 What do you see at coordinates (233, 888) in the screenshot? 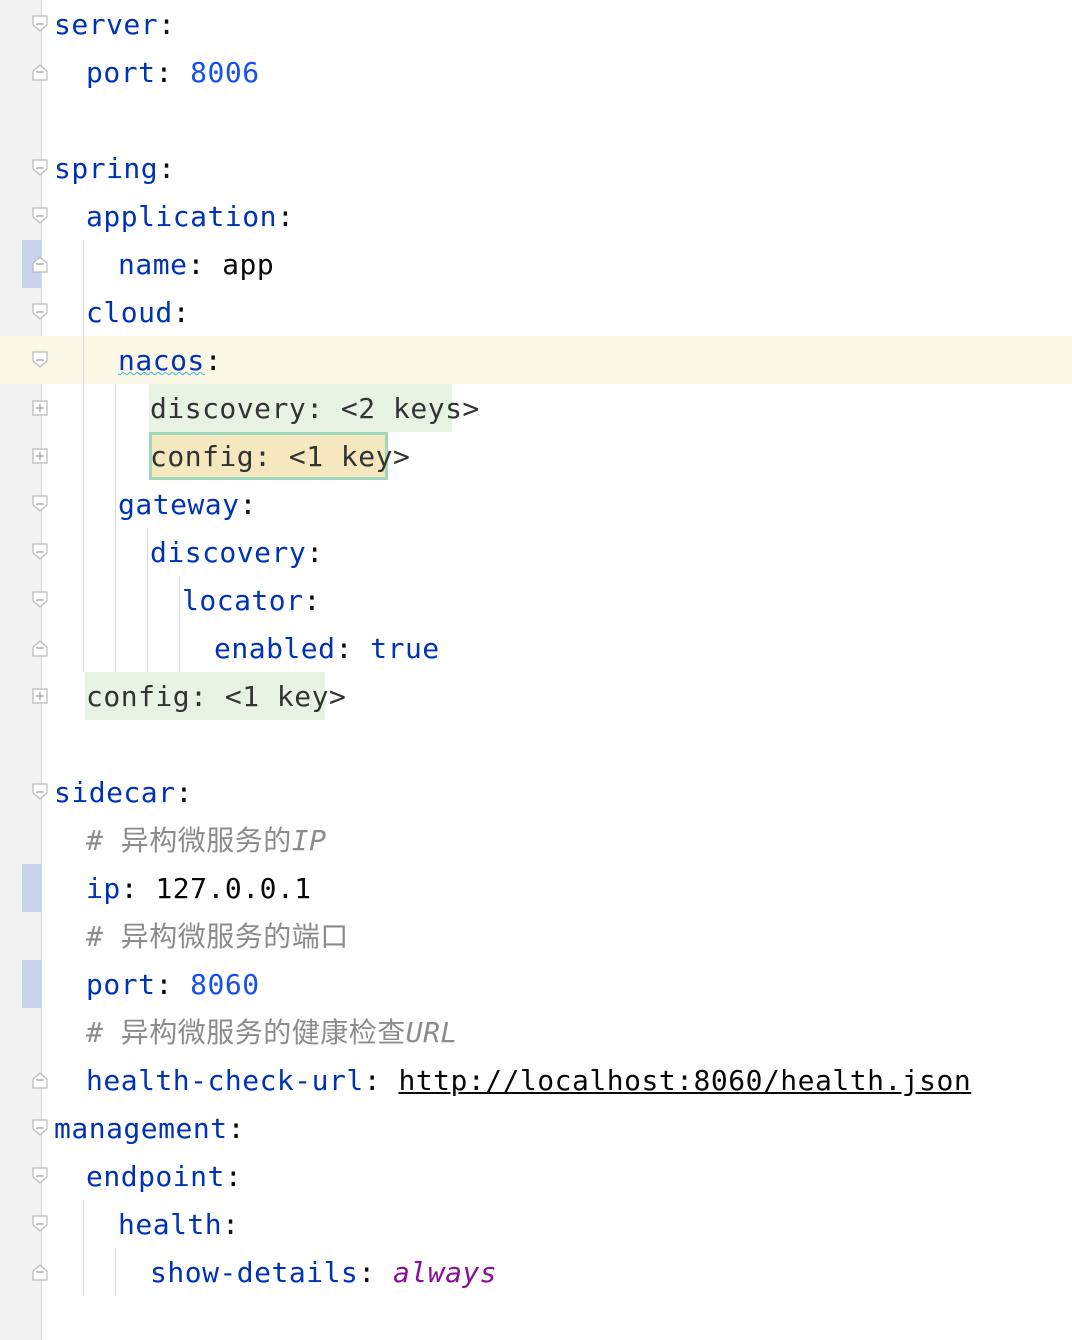
I see `yaml-value: 127.0.0.1` at bounding box center [233, 888].